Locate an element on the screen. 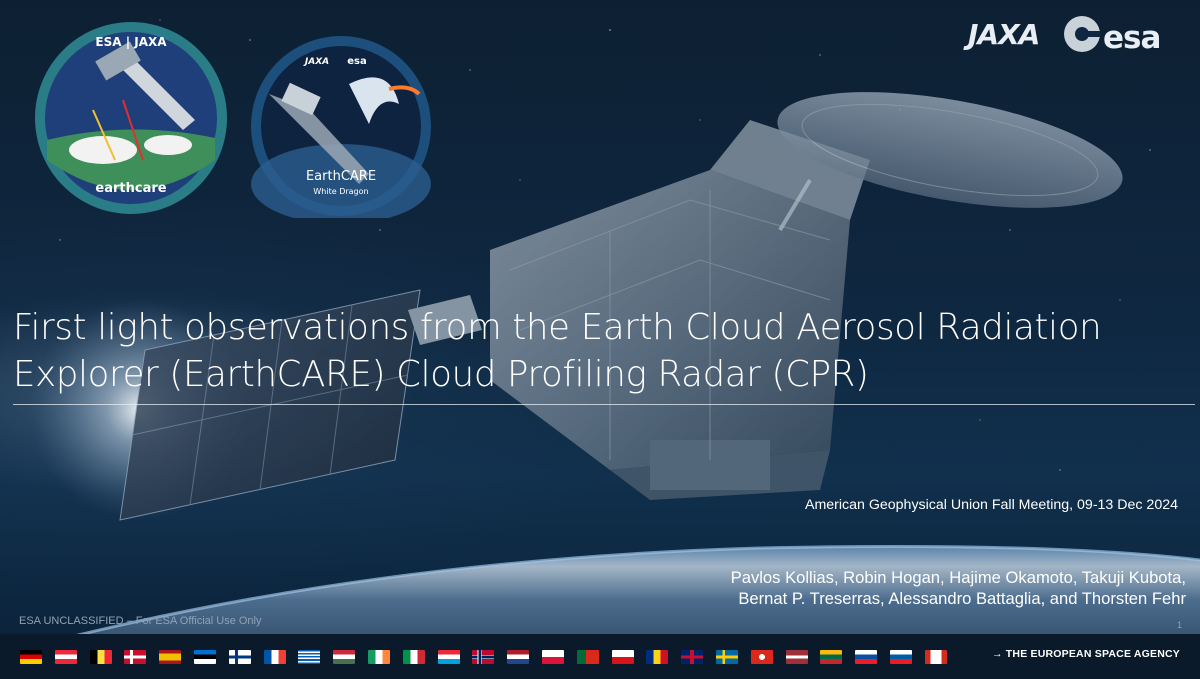 The height and width of the screenshot is (679, 1200). flag-lithuania is located at coordinates (831, 657).